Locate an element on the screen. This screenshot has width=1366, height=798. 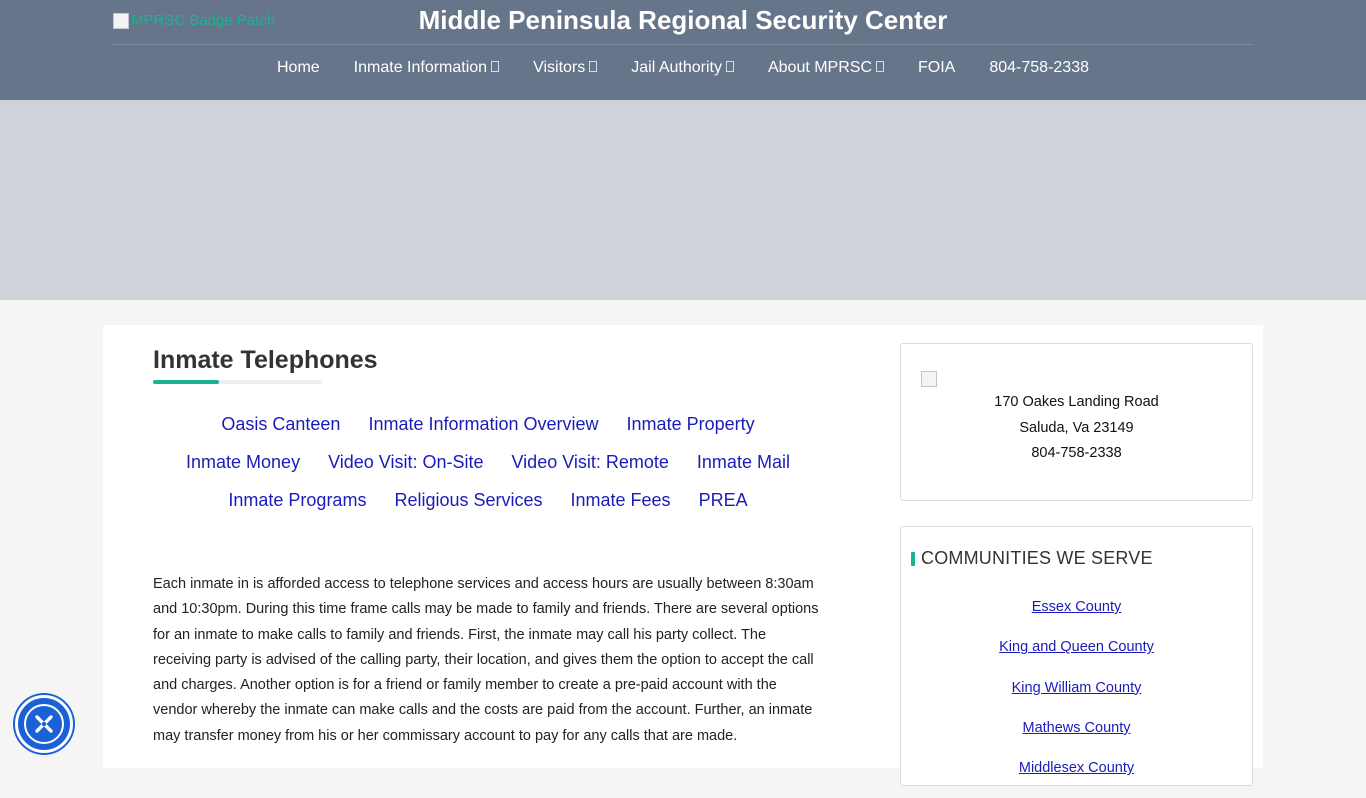
nav-visitors: Visitors is located at coordinates (565, 68).